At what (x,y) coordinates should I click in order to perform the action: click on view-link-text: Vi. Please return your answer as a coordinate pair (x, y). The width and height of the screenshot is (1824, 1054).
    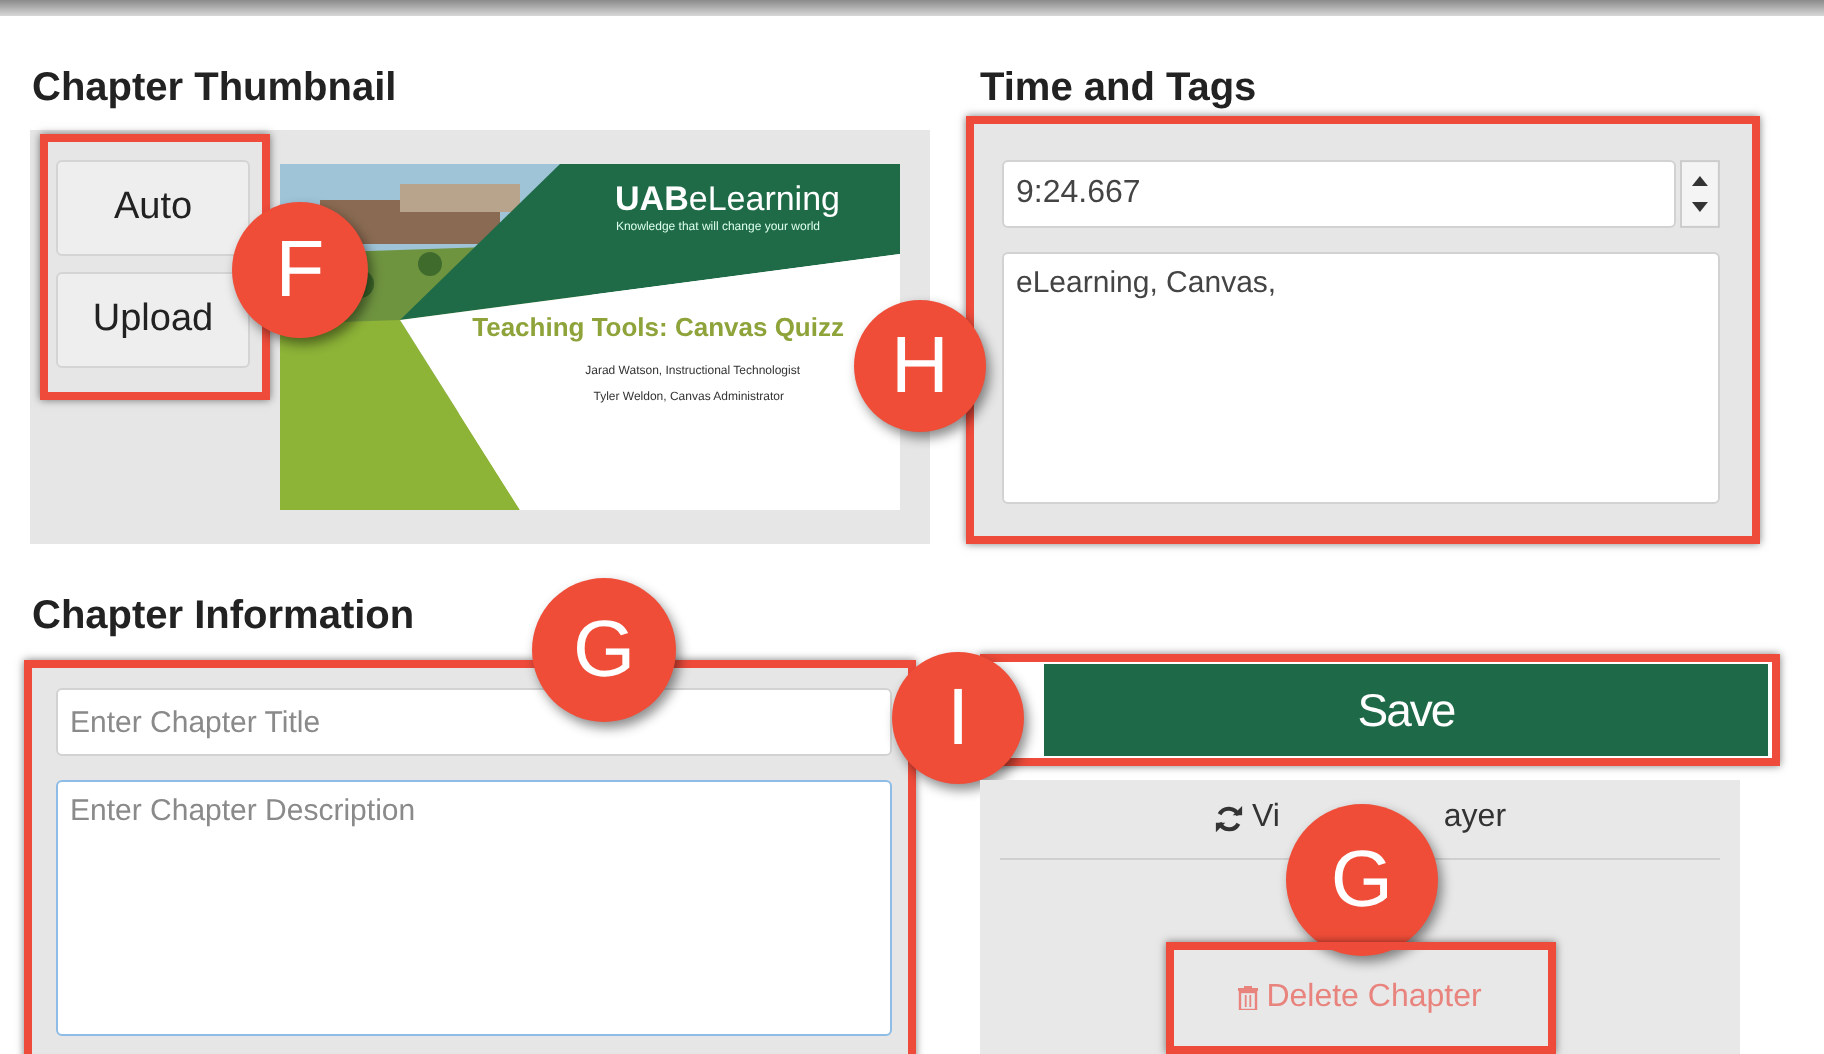
    Looking at the image, I should click on (1265, 818).